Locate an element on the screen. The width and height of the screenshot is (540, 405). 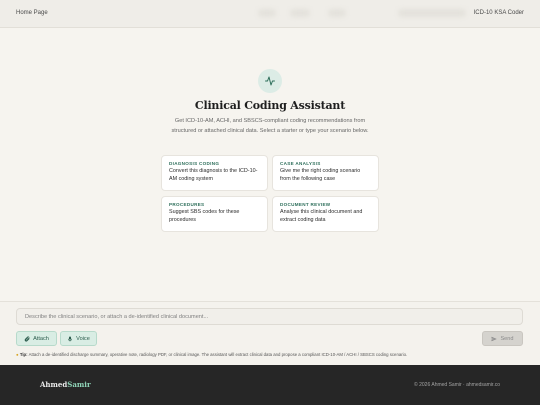
send-icon is located at coordinates (494, 338).